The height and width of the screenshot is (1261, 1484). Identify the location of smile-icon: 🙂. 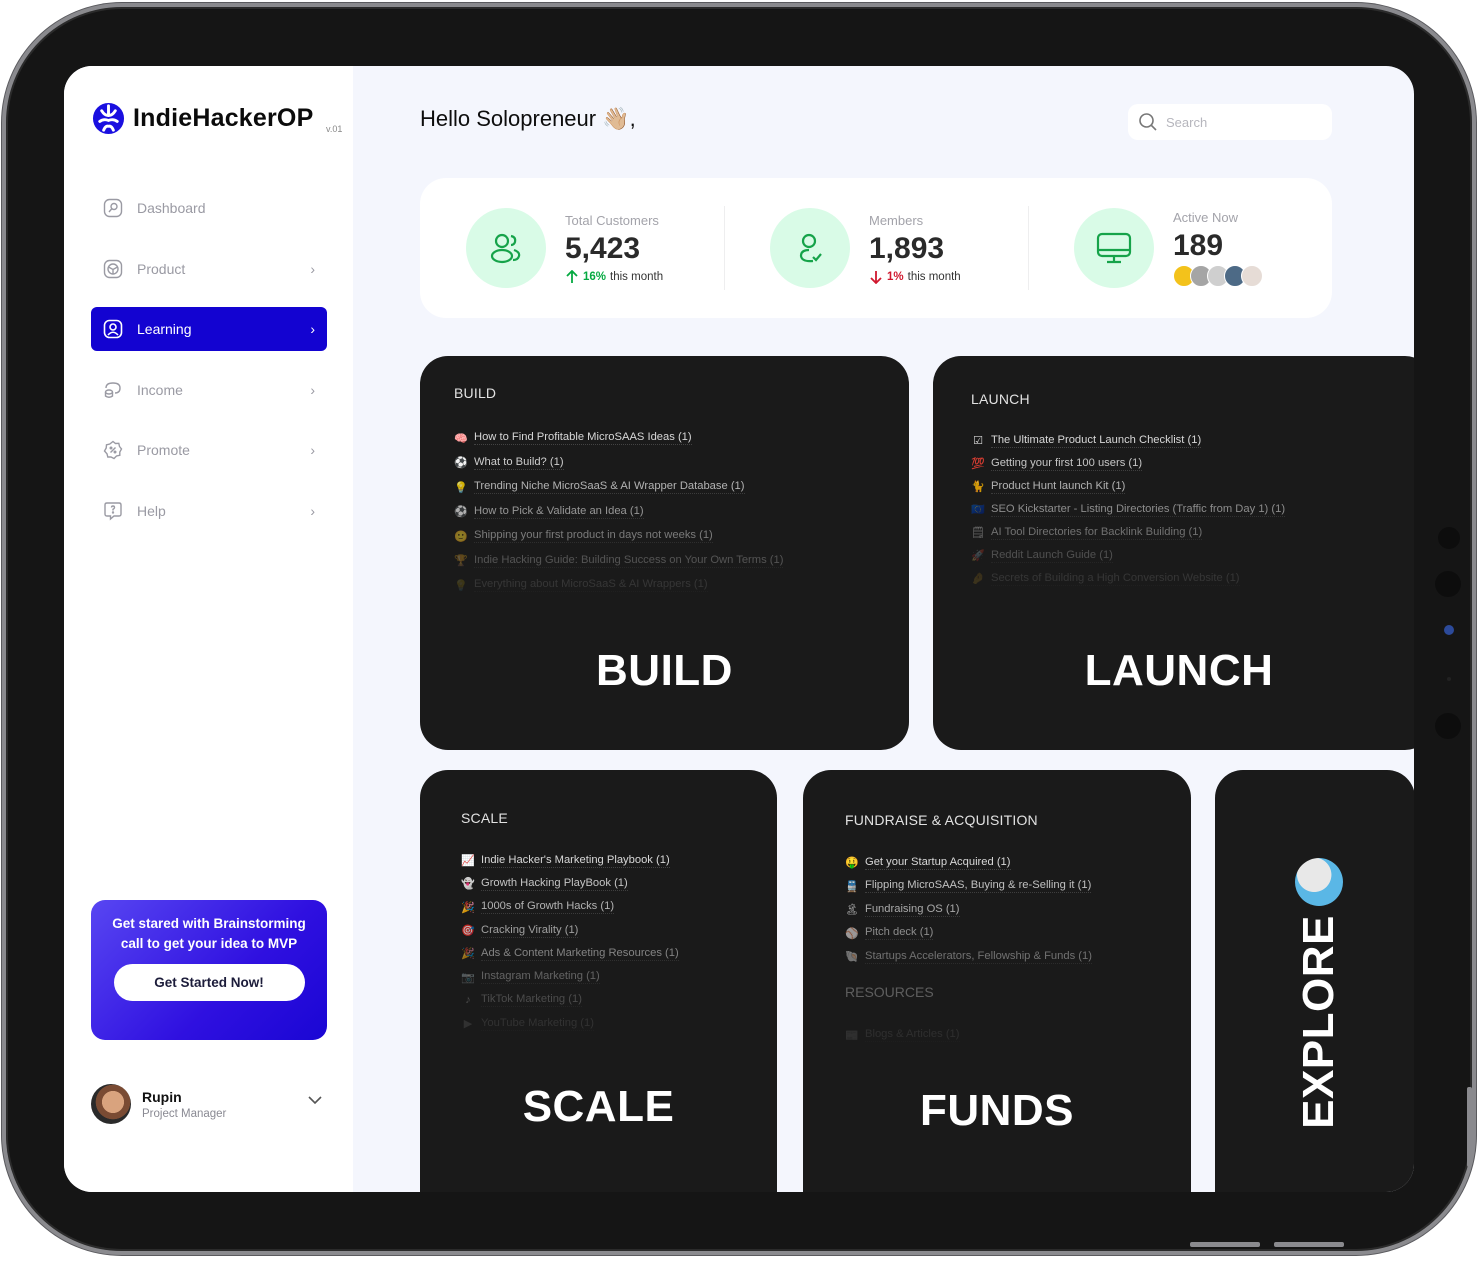
(461, 536).